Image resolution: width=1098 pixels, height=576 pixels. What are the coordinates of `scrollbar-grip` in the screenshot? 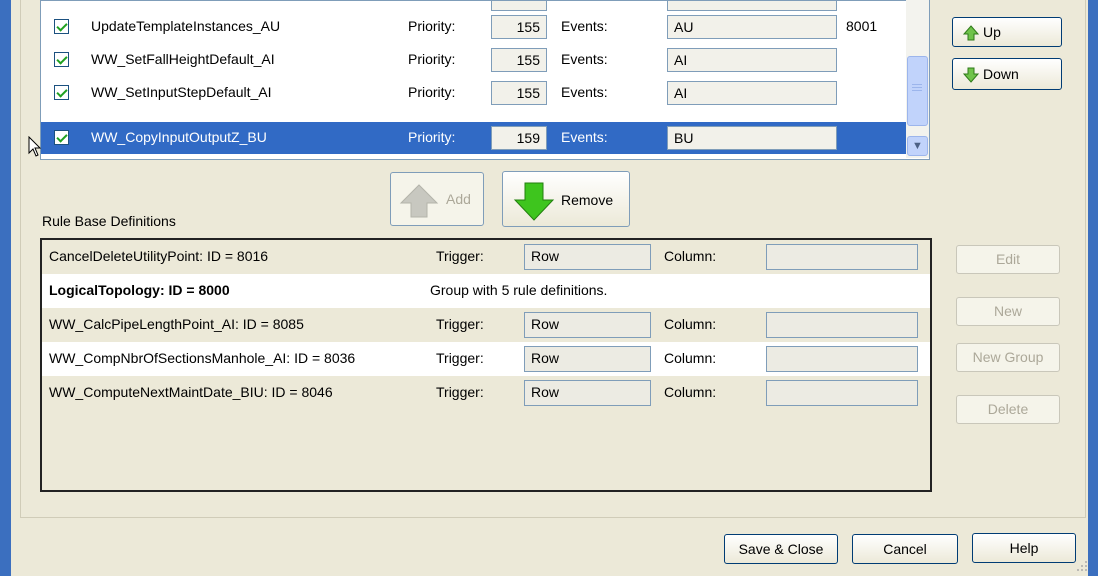 It's located at (917, 84).